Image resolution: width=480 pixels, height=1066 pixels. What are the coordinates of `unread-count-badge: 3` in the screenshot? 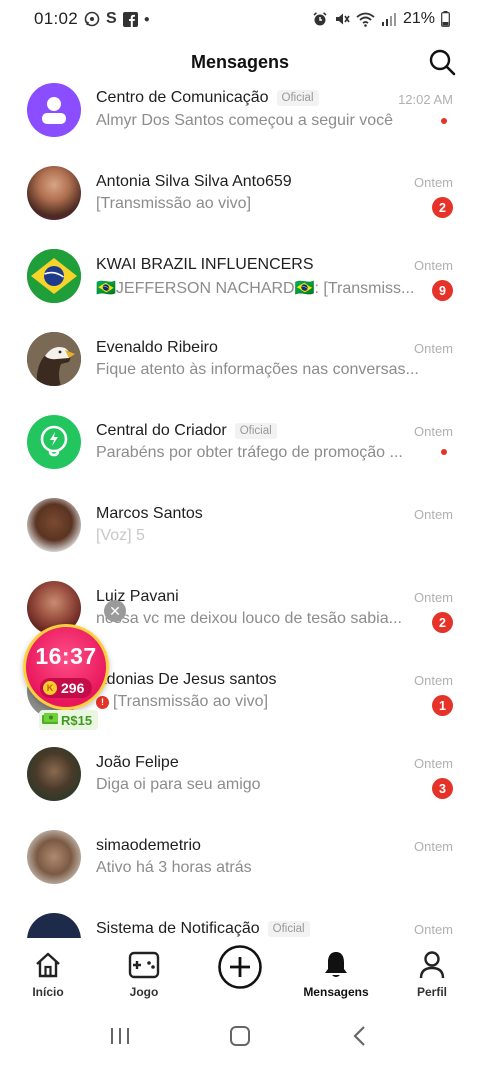 It's located at (442, 788).